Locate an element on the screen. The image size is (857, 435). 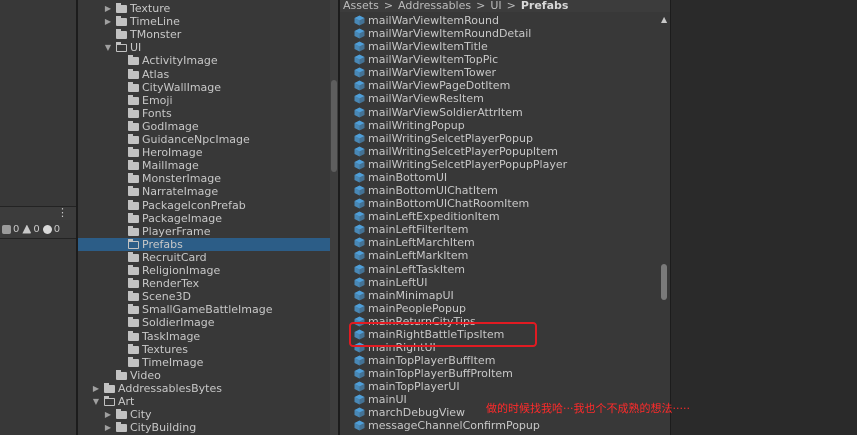
tree-item-texture: ▶ Texture is located at coordinates (204, 8).